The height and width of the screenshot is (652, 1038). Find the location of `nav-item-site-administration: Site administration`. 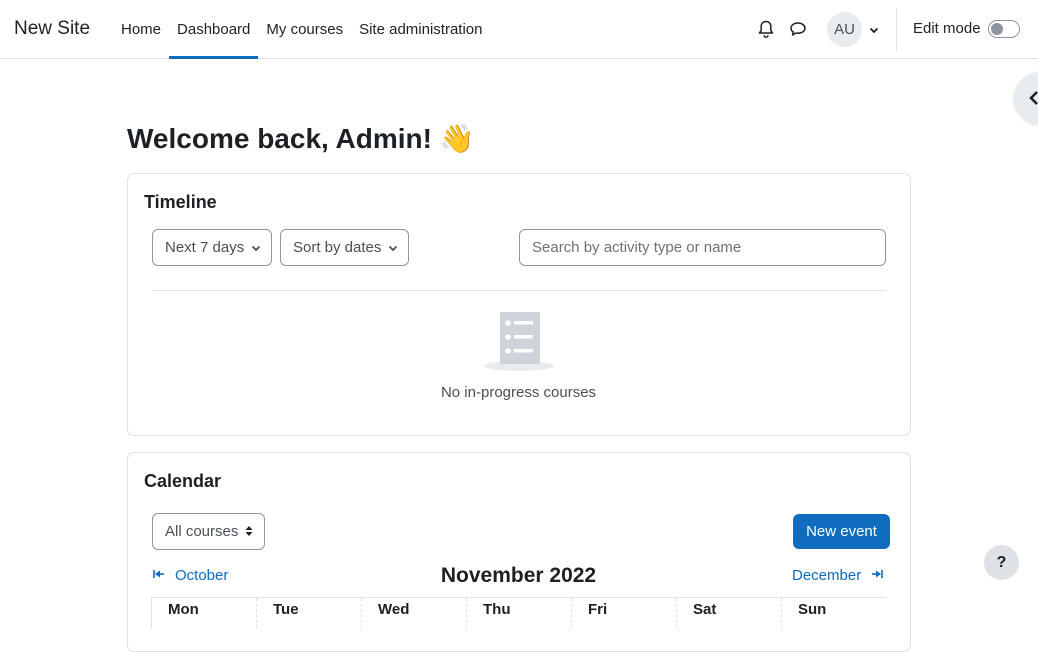

nav-item-site-administration: Site administration is located at coordinates (420, 29).